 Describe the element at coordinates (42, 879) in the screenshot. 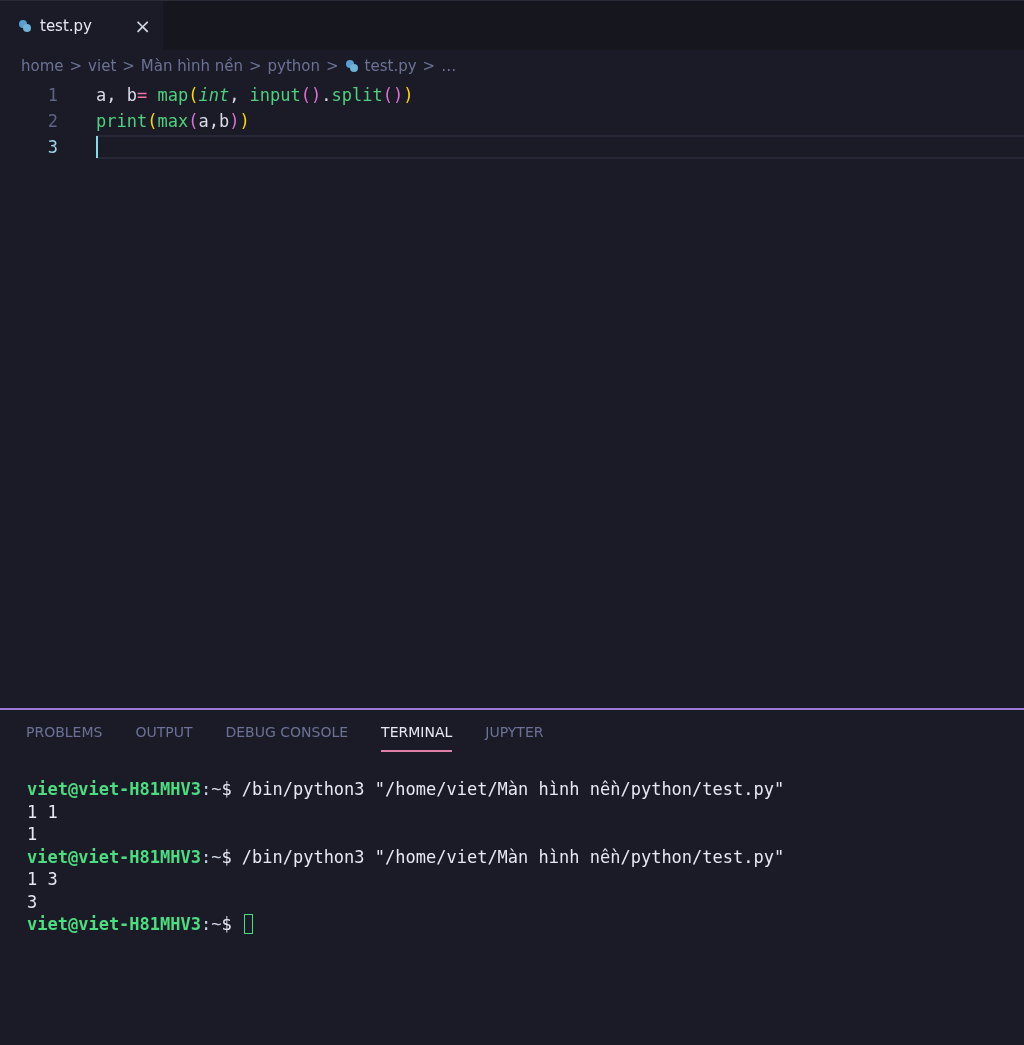

I see `terminal-line: 1 3` at that location.